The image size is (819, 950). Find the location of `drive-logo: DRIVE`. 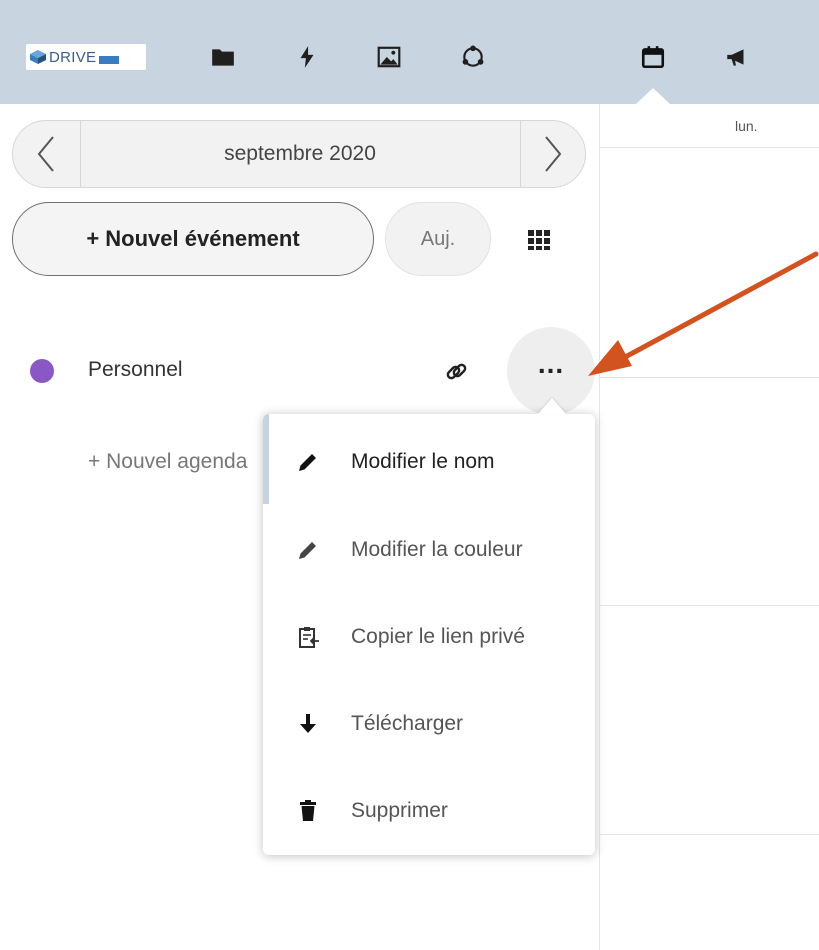

drive-logo: DRIVE is located at coordinates (86, 57).